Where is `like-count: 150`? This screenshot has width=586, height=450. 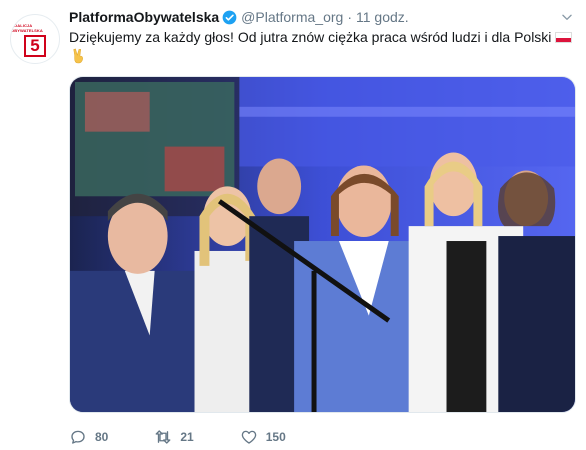 like-count: 150 is located at coordinates (275, 437).